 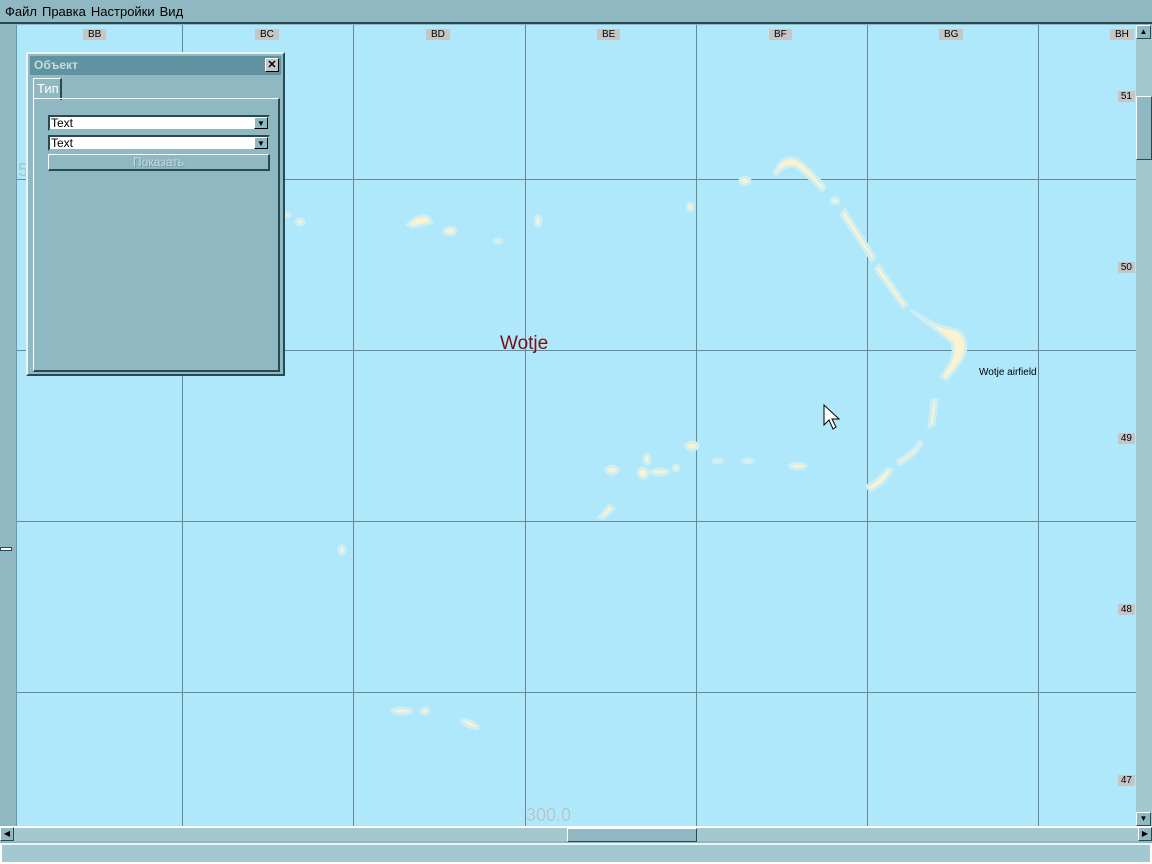 I want to click on dialog-title: Объект, so click(x=56, y=65).